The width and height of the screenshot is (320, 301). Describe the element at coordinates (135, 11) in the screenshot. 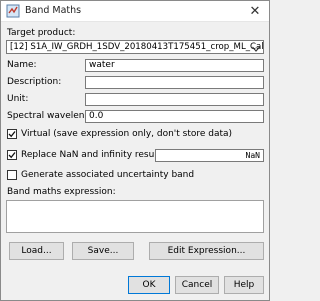

I see `title-bar: Band Maths ✕` at that location.